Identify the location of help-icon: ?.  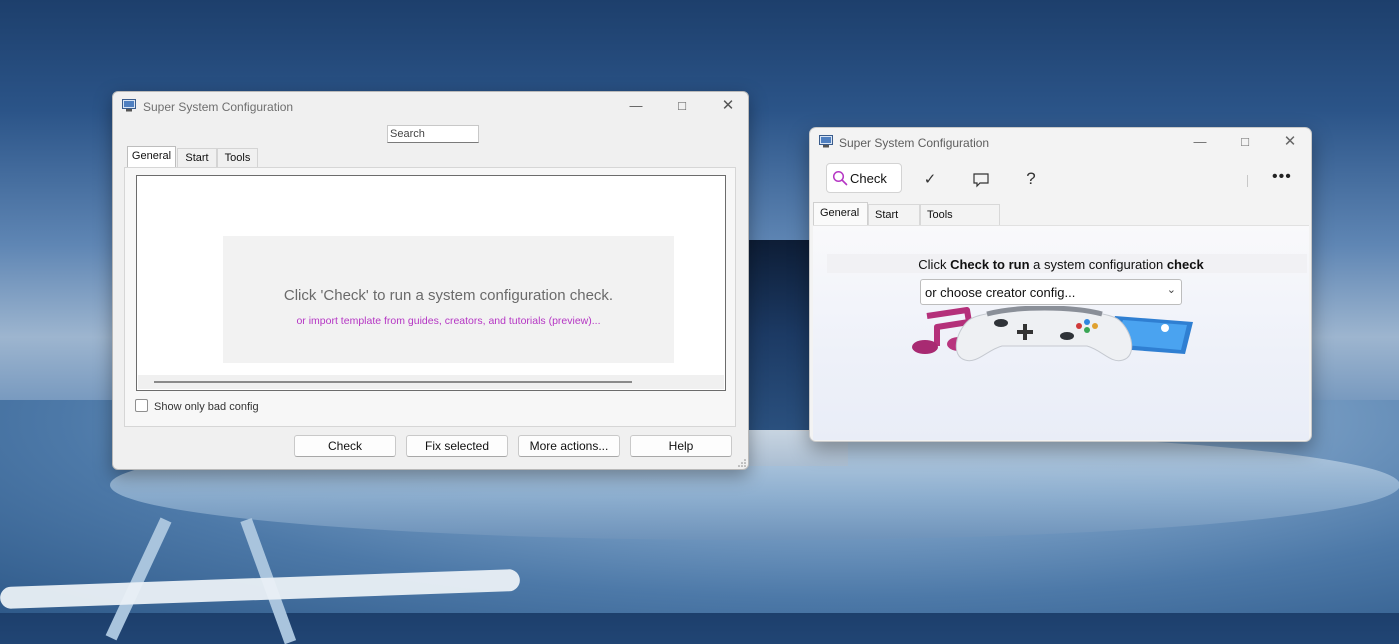
(1031, 179).